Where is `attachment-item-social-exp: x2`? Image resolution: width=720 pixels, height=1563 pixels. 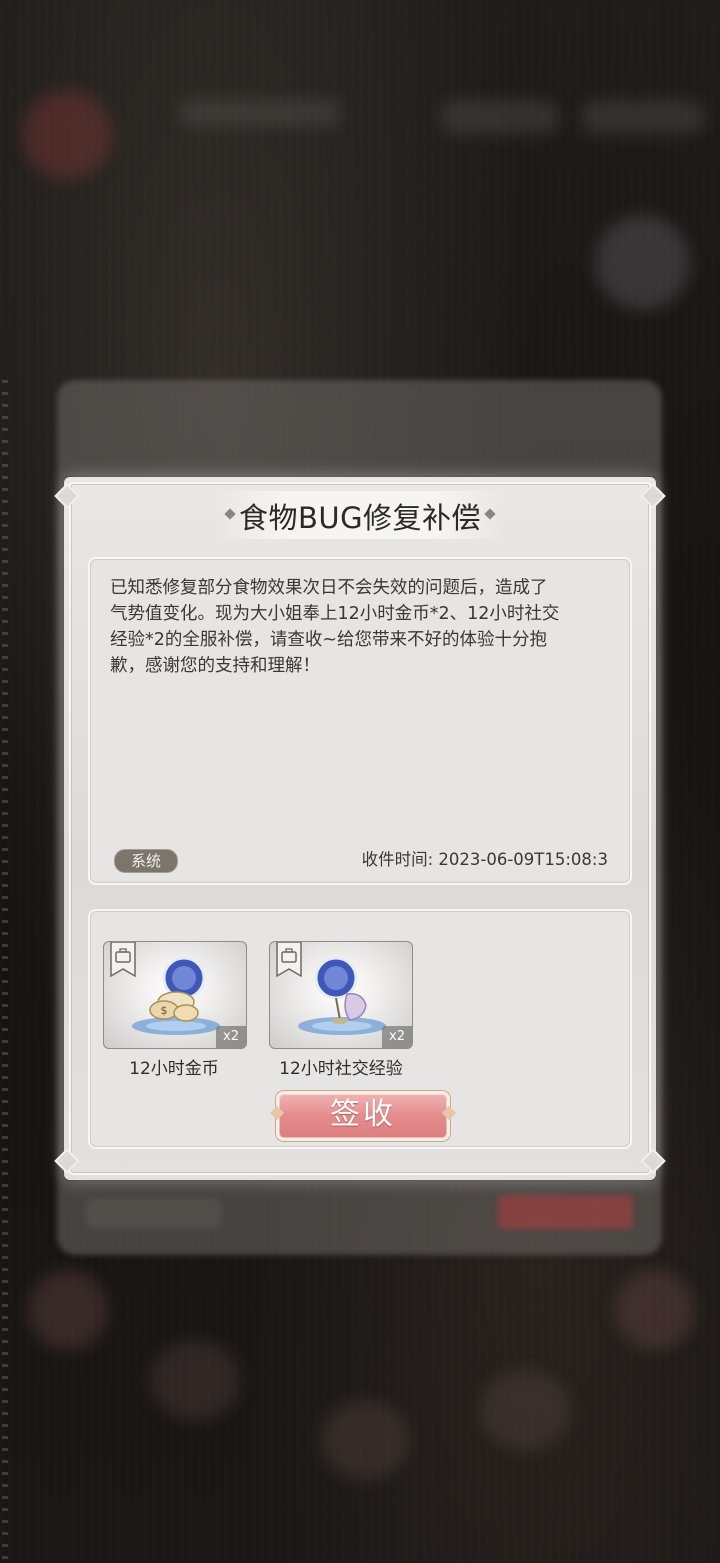
attachment-item-social-exp: x2 is located at coordinates (341, 995).